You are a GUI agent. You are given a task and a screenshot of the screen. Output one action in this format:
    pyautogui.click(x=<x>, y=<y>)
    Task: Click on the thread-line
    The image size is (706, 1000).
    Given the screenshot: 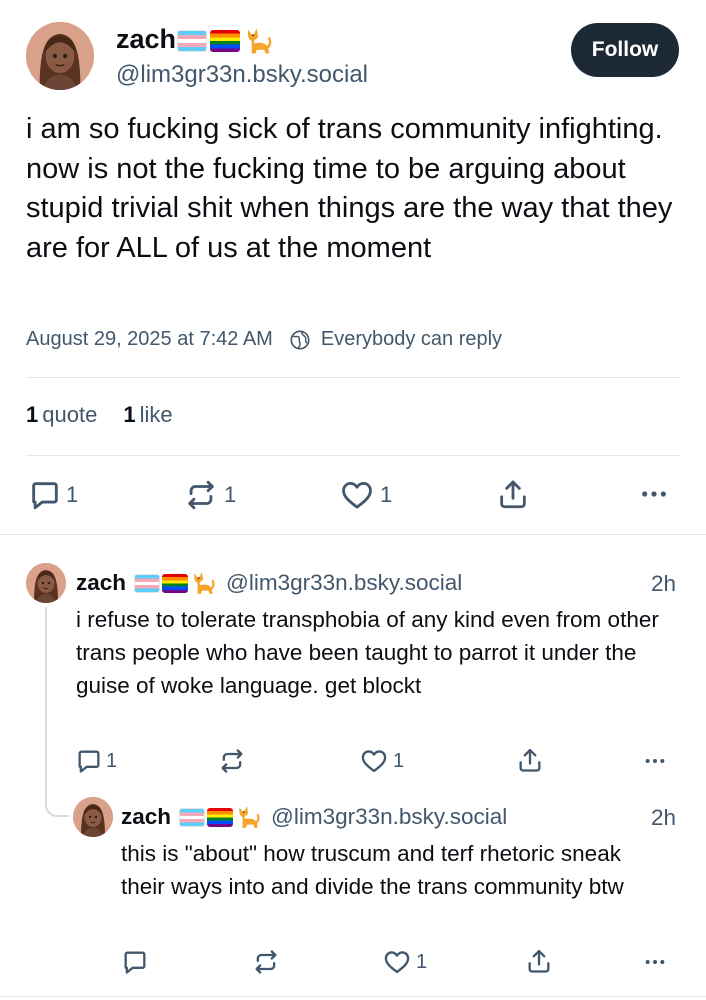 What is the action you would take?
    pyautogui.click(x=46, y=707)
    